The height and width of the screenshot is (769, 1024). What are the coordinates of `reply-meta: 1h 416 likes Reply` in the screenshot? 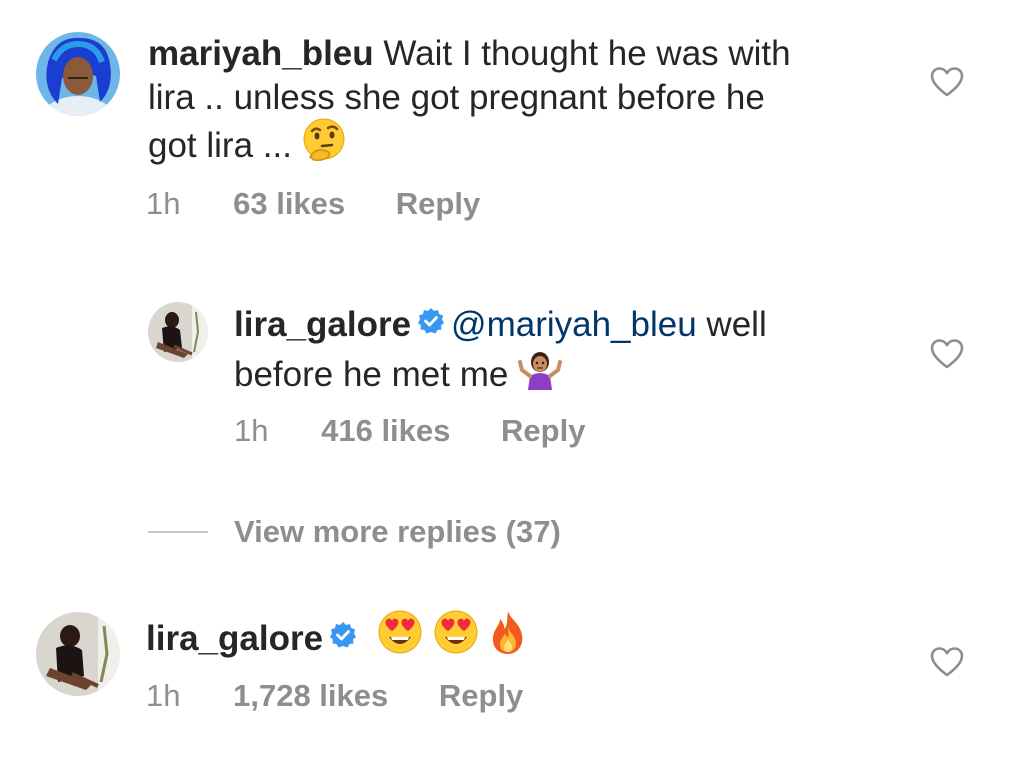 It's located at (430, 431).